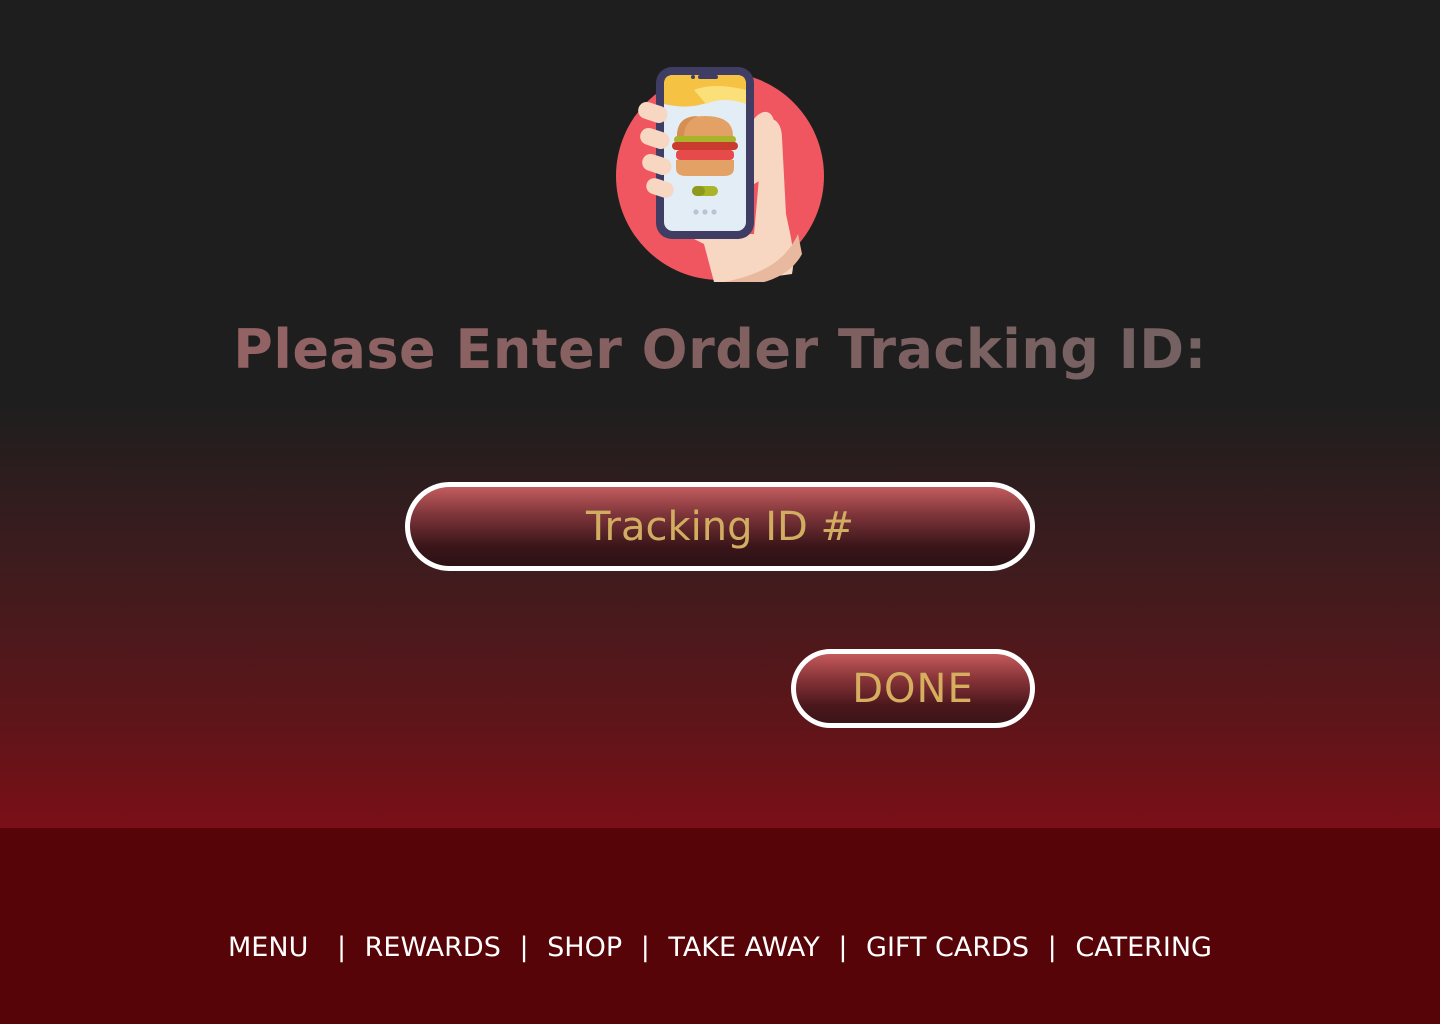  I want to click on burger-lettuce, so click(705, 139).